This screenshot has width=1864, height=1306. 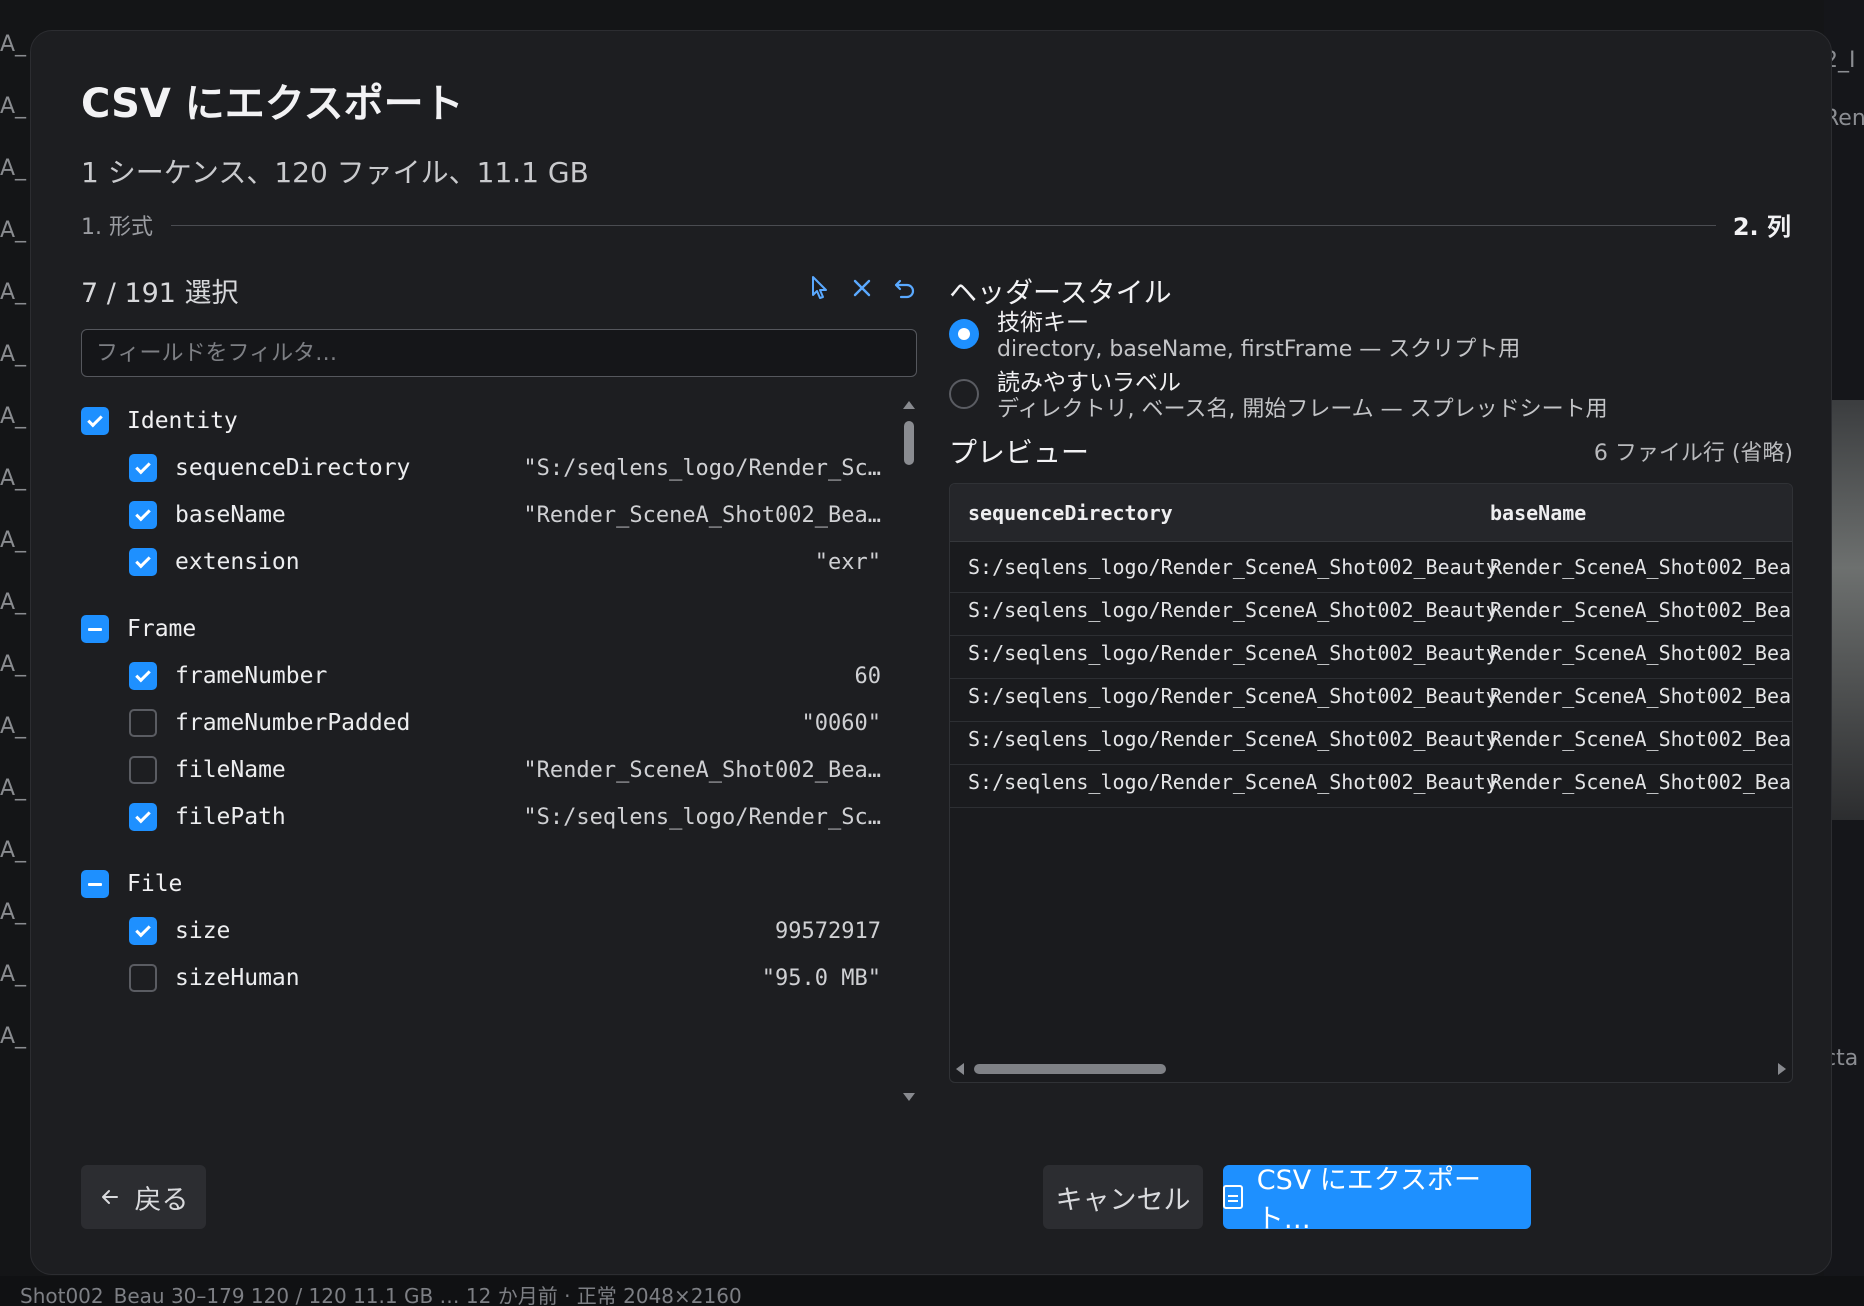 What do you see at coordinates (1762, 224) in the screenshot?
I see `step-columns: 2. 列` at bounding box center [1762, 224].